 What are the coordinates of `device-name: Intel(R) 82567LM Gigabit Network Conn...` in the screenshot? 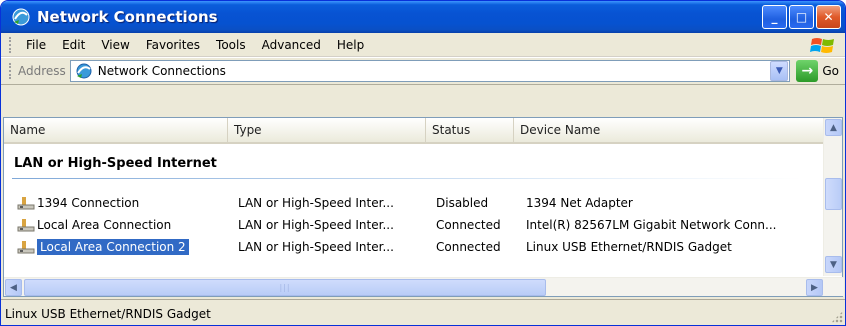 It's located at (651, 225).